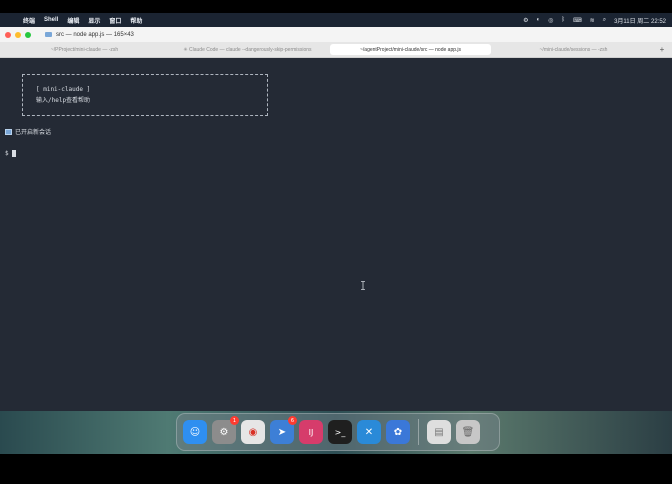 The height and width of the screenshot is (484, 672). What do you see at coordinates (592, 20) in the screenshot?
I see `wifi-icon: ≋` at bounding box center [592, 20].